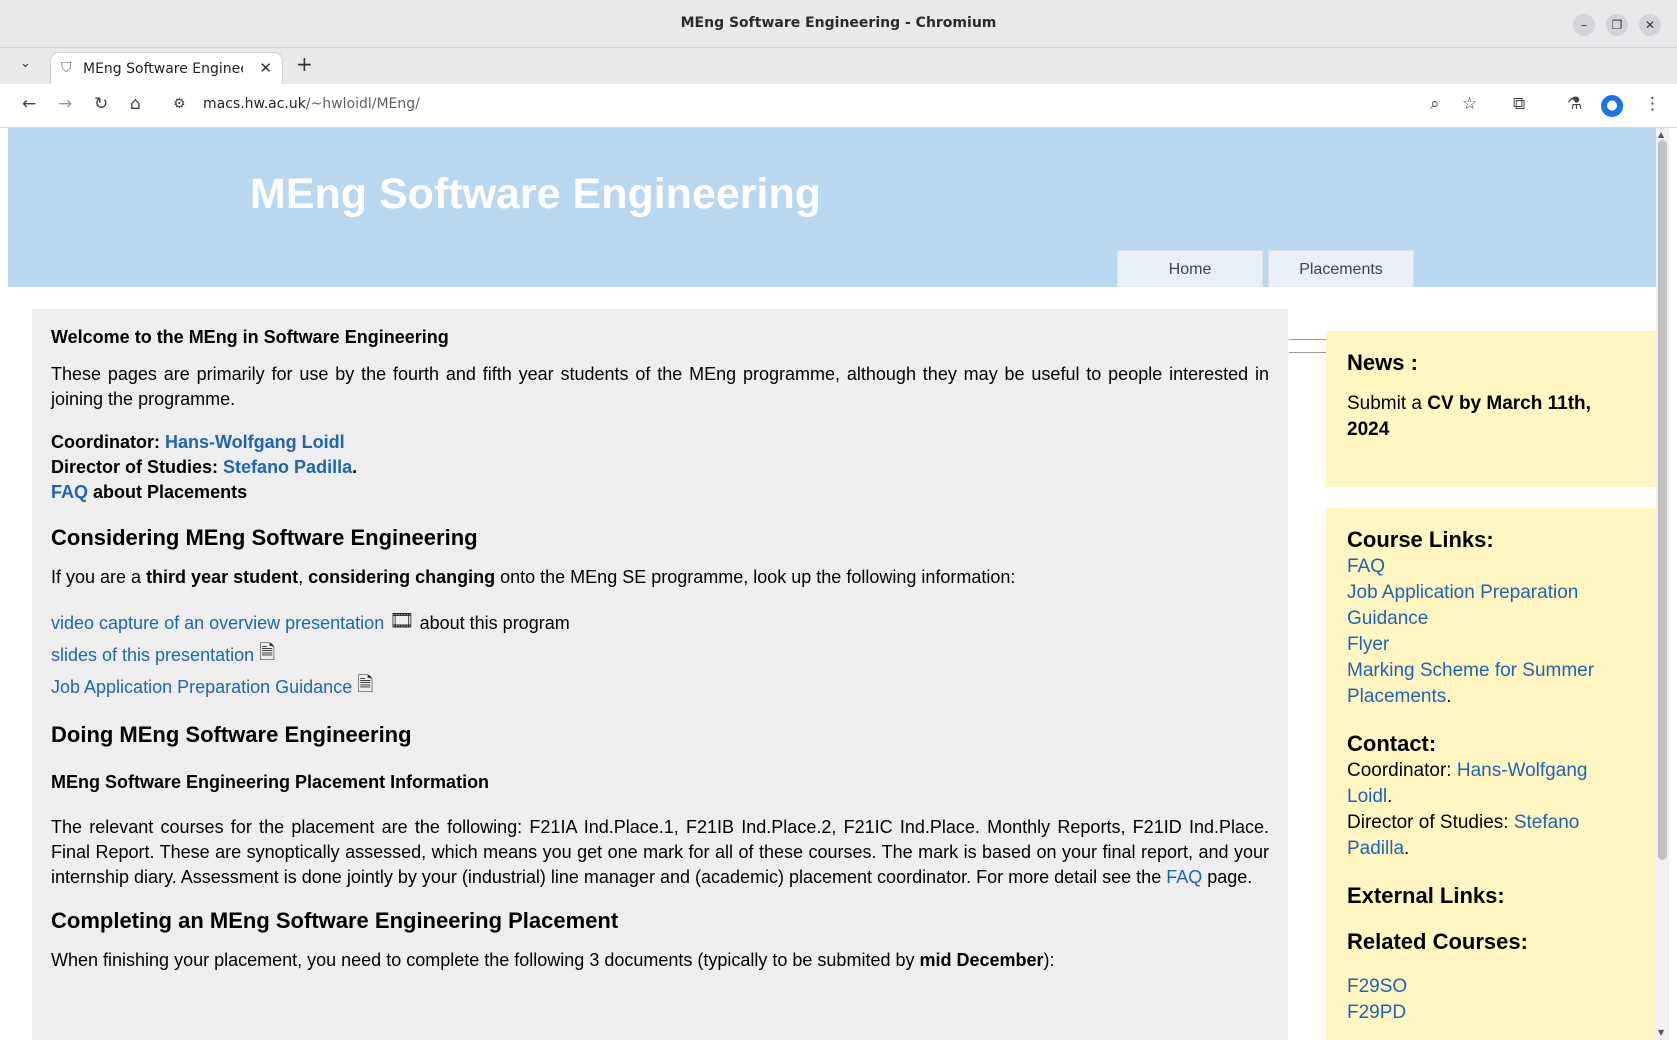 The width and height of the screenshot is (1677, 1040). Describe the element at coordinates (304, 64) in the screenshot. I see `new-tab-icon: +` at that location.